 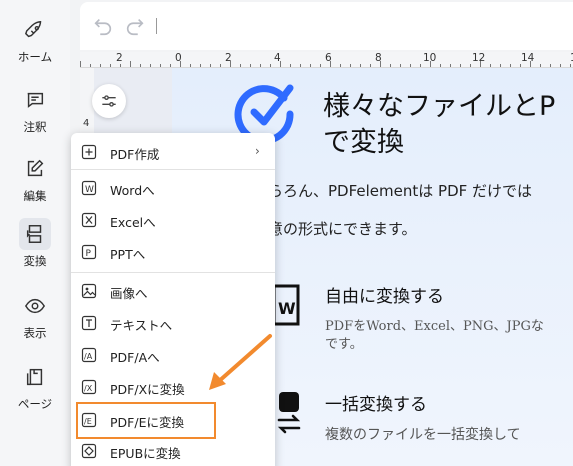 What do you see at coordinates (35, 100) in the screenshot?
I see `comment-icon` at bounding box center [35, 100].